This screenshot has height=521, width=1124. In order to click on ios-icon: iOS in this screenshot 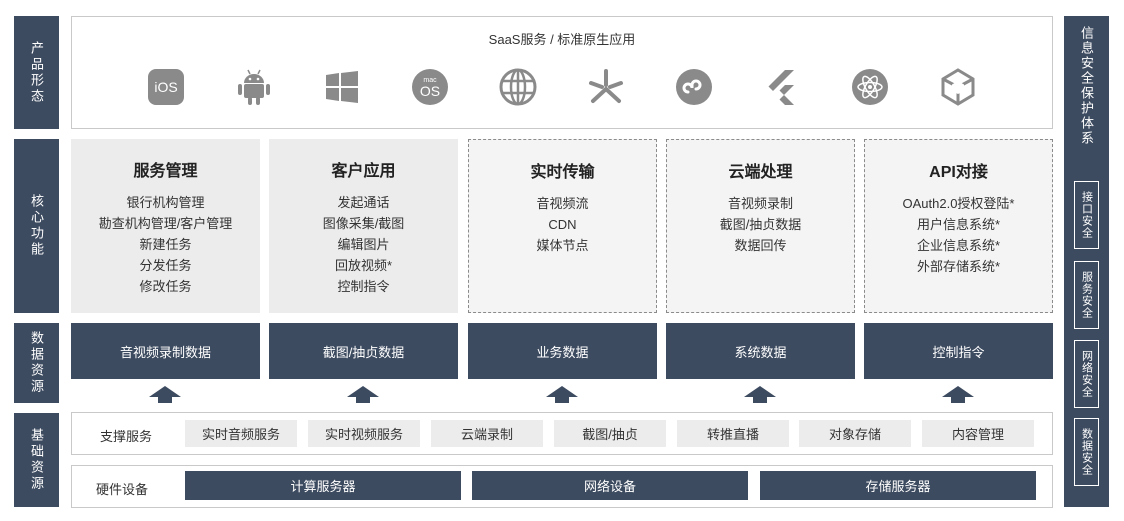, I will do `click(166, 87)`.